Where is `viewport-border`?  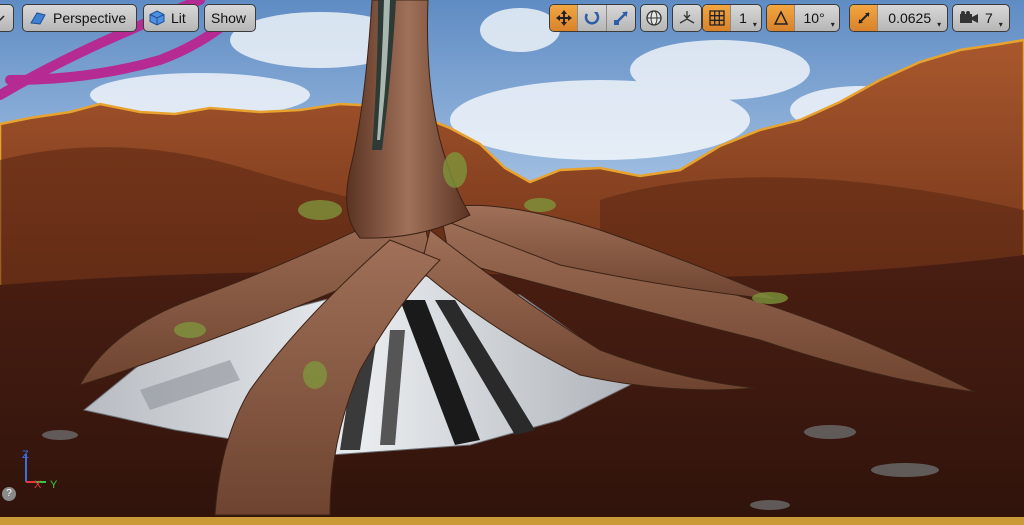 viewport-border is located at coordinates (512, 521).